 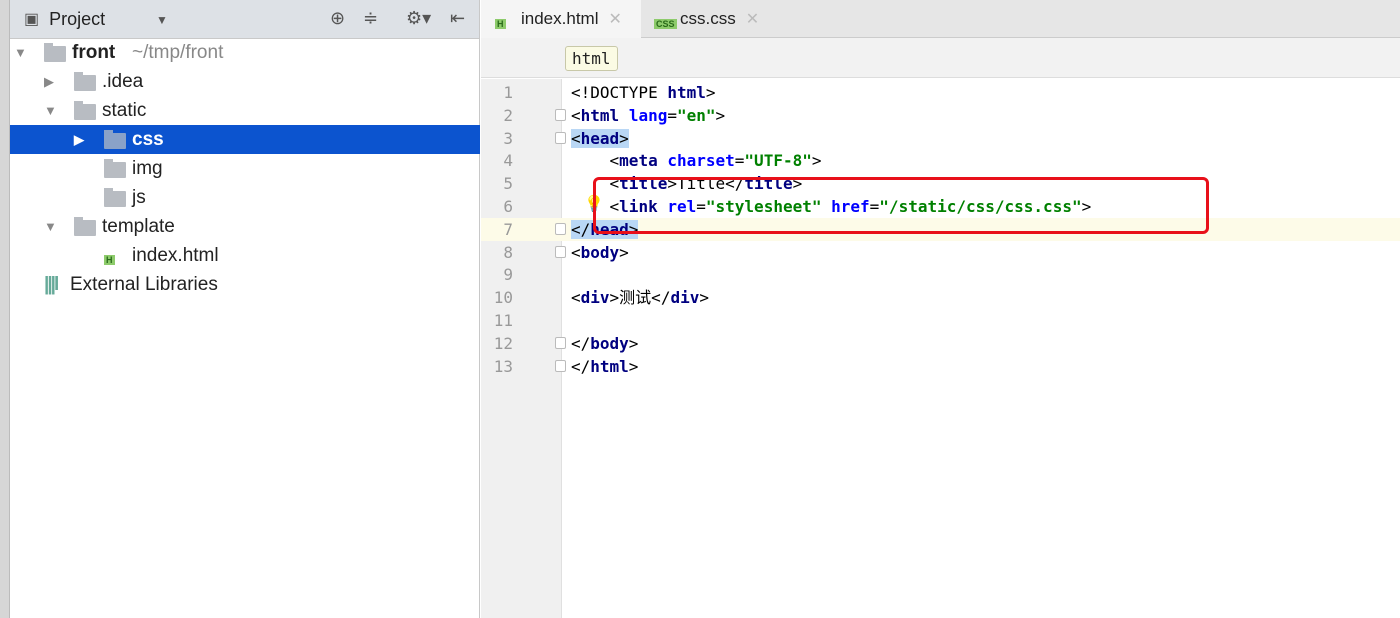 What do you see at coordinates (508, 252) in the screenshot?
I see `line-number: 8` at bounding box center [508, 252].